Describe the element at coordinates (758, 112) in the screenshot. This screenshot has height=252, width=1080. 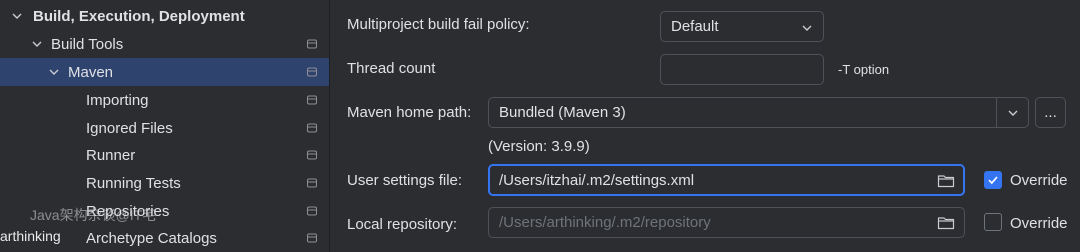
I see `maven-home-combo: Bundled (Maven 3)` at that location.